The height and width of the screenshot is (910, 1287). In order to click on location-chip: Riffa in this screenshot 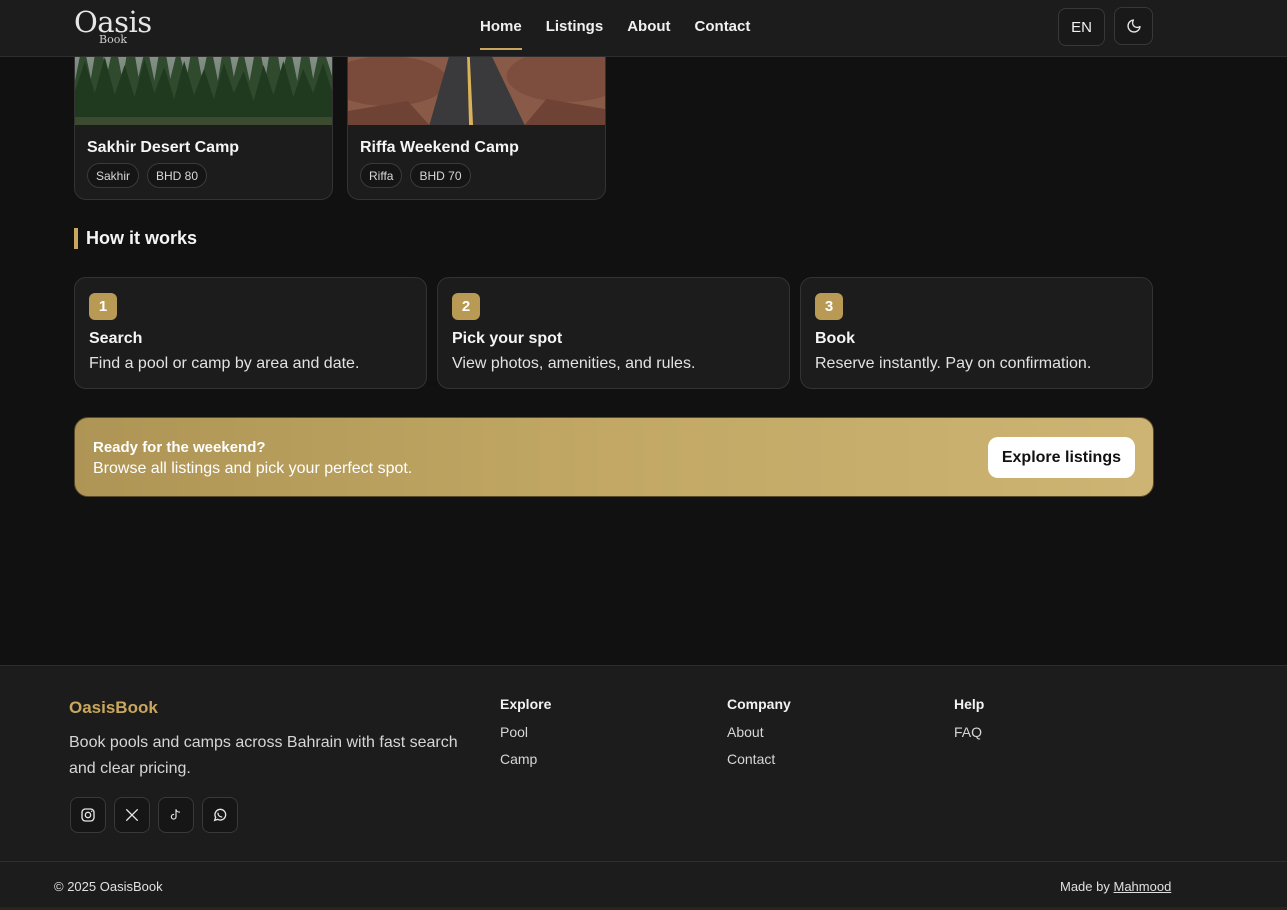, I will do `click(381, 175)`.